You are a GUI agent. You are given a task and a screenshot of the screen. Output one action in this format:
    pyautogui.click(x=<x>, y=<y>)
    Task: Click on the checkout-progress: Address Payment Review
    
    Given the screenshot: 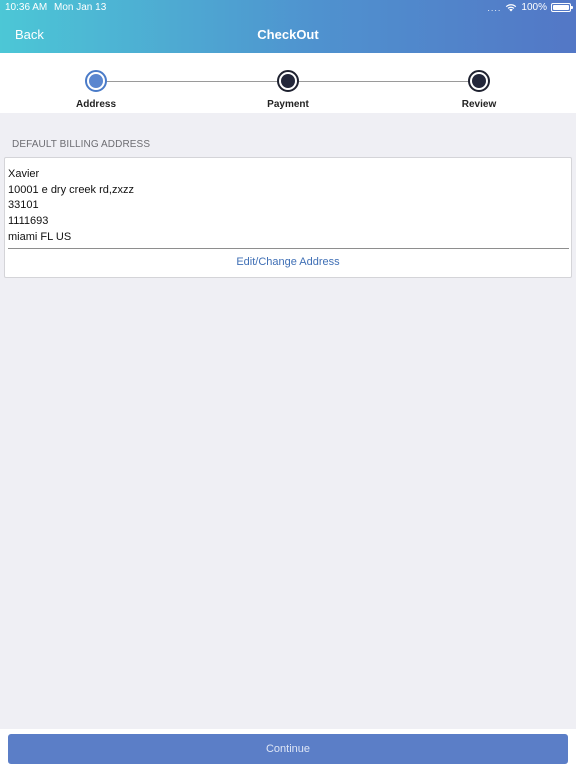 What is the action you would take?
    pyautogui.click(x=288, y=83)
    